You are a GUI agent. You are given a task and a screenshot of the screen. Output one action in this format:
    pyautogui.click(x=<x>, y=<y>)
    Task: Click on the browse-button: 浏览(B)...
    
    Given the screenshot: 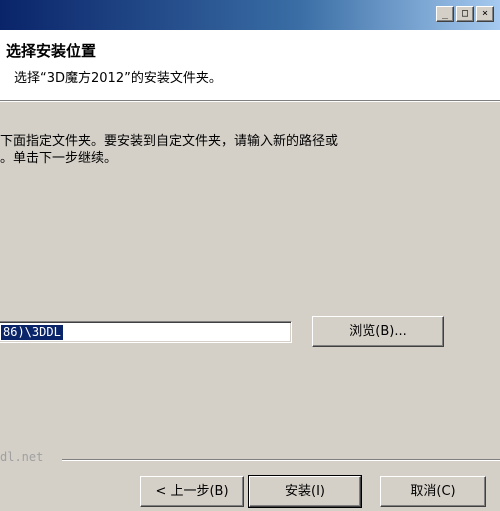 What is the action you would take?
    pyautogui.click(x=378, y=331)
    